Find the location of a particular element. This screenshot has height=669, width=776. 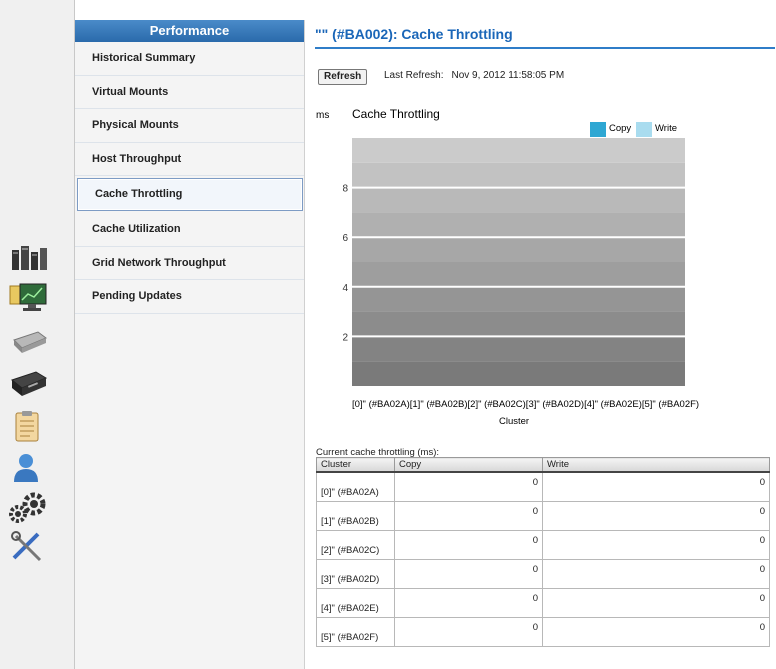

table-row: [0]" (#BA02A) 0 0 is located at coordinates (543, 486).